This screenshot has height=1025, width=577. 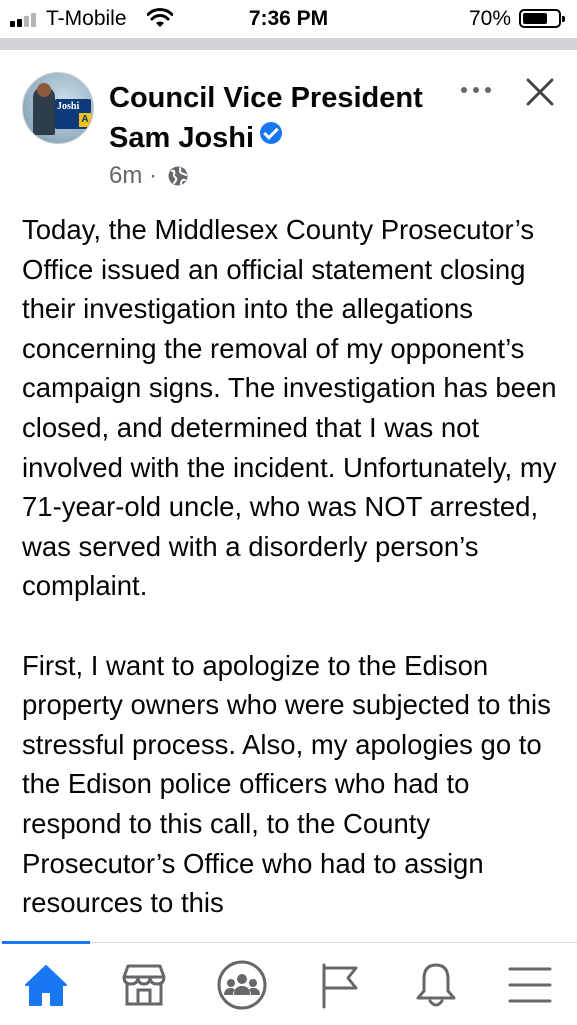 I want to click on flag-icon, so click(x=340, y=986).